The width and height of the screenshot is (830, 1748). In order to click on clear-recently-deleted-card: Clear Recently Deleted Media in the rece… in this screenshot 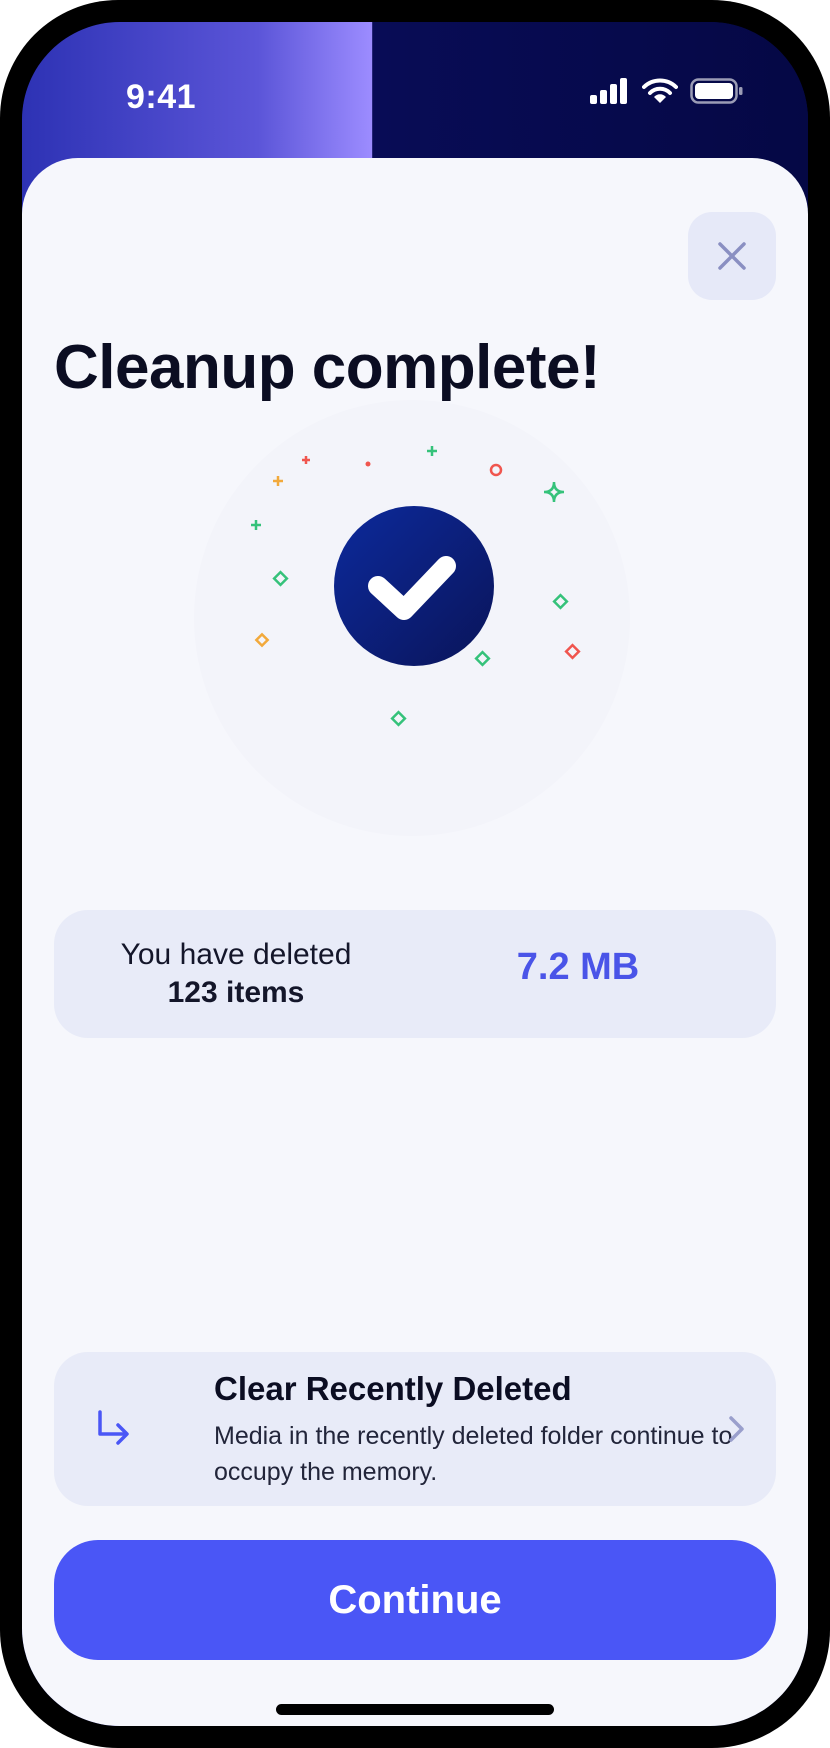, I will do `click(415, 1429)`.